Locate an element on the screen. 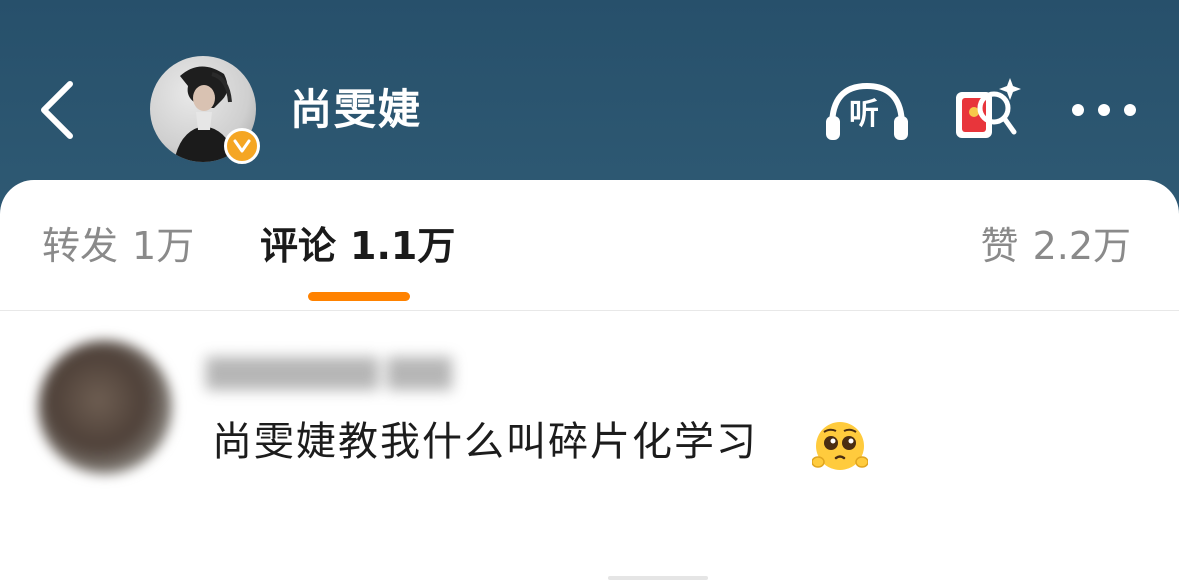 The height and width of the screenshot is (582, 1179). verified-badge-icon is located at coordinates (242, 146).